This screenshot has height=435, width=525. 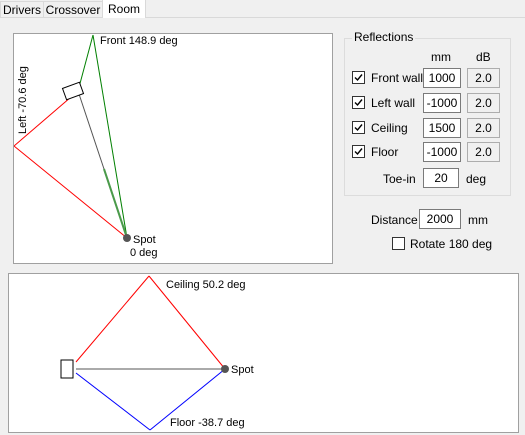 I want to click on floor-reflection-ray-down, so click(x=113, y=401).